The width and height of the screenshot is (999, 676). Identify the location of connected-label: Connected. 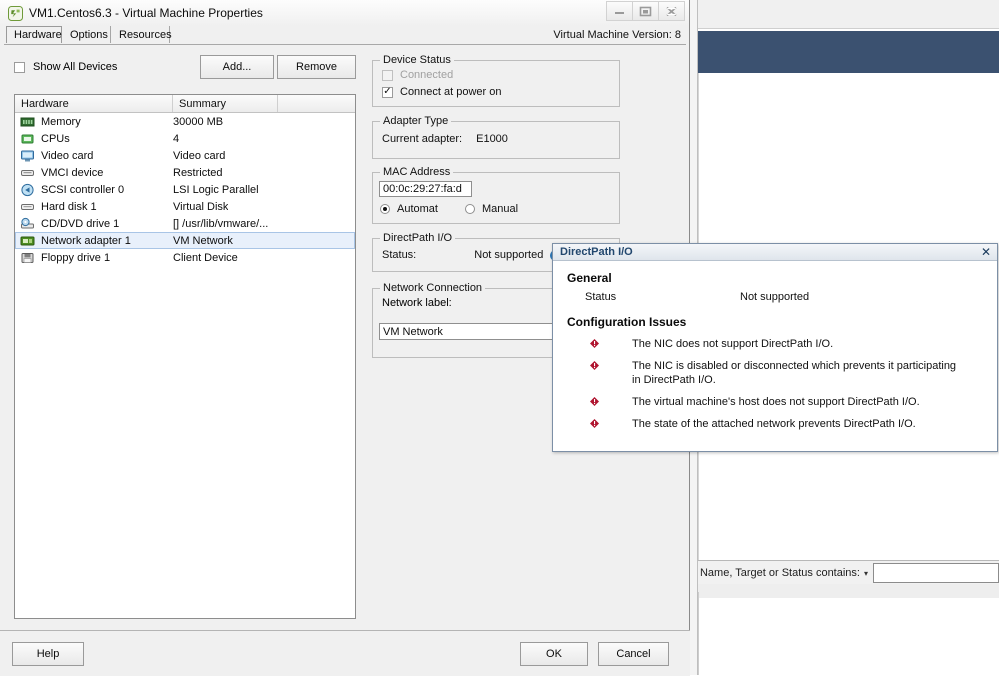
(427, 75).